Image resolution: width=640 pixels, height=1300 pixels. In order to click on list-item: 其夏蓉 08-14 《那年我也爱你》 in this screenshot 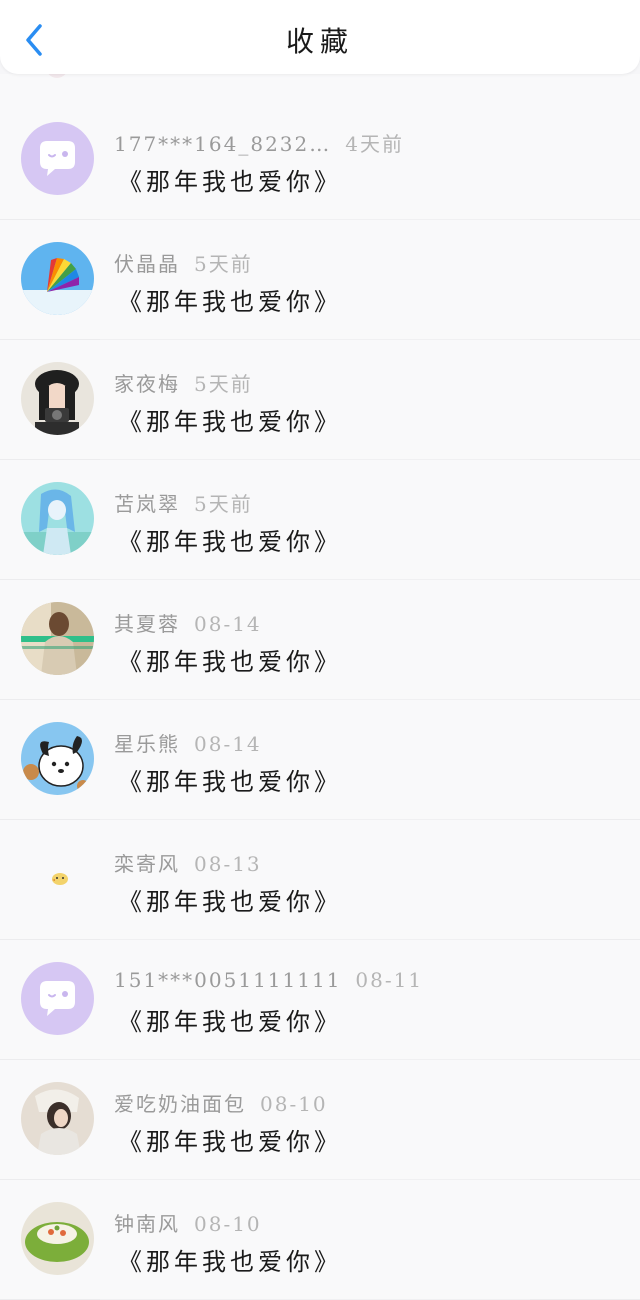, I will do `click(320, 640)`.